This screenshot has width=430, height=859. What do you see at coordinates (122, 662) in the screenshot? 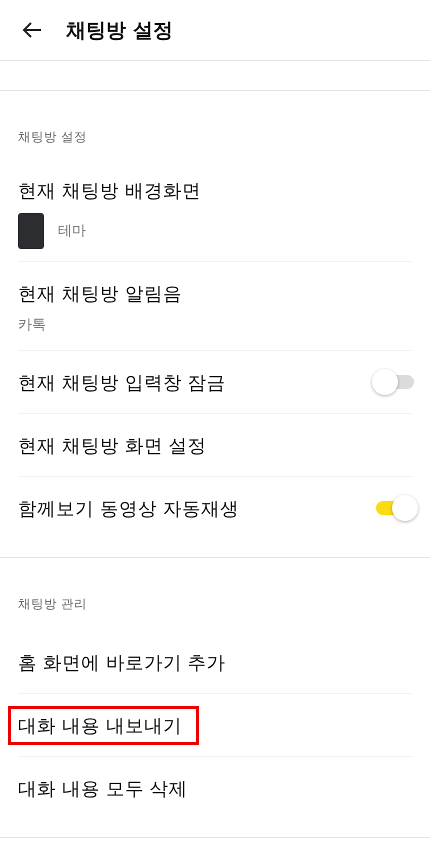
I see `setting-item: 홈 화면에 바로가기 추가` at bounding box center [122, 662].